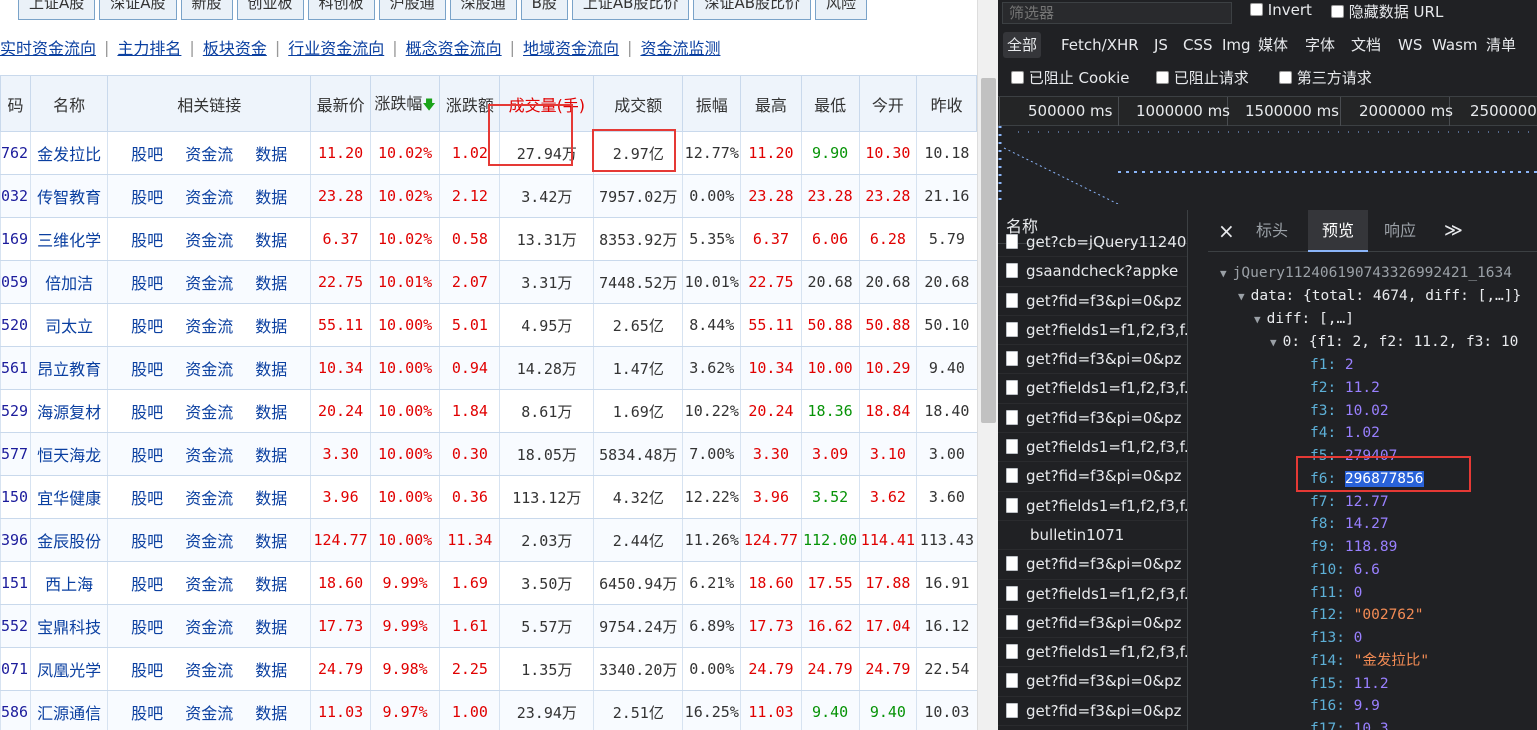 The image size is (1537, 730). I want to click on json-field: f10: 6.6, so click(1345, 570).